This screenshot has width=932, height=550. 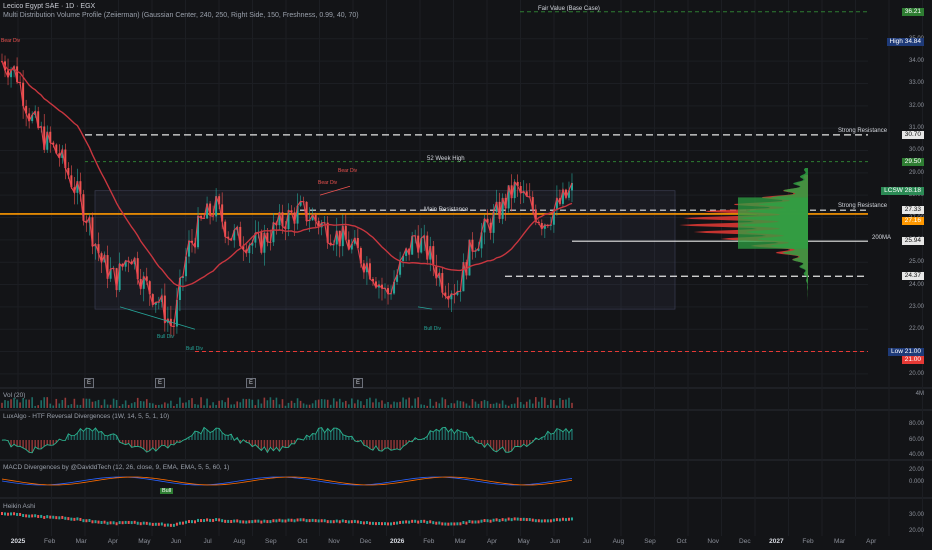 What do you see at coordinates (916, 424) in the screenshot?
I see `lux-axis-label: 80.00` at bounding box center [916, 424].